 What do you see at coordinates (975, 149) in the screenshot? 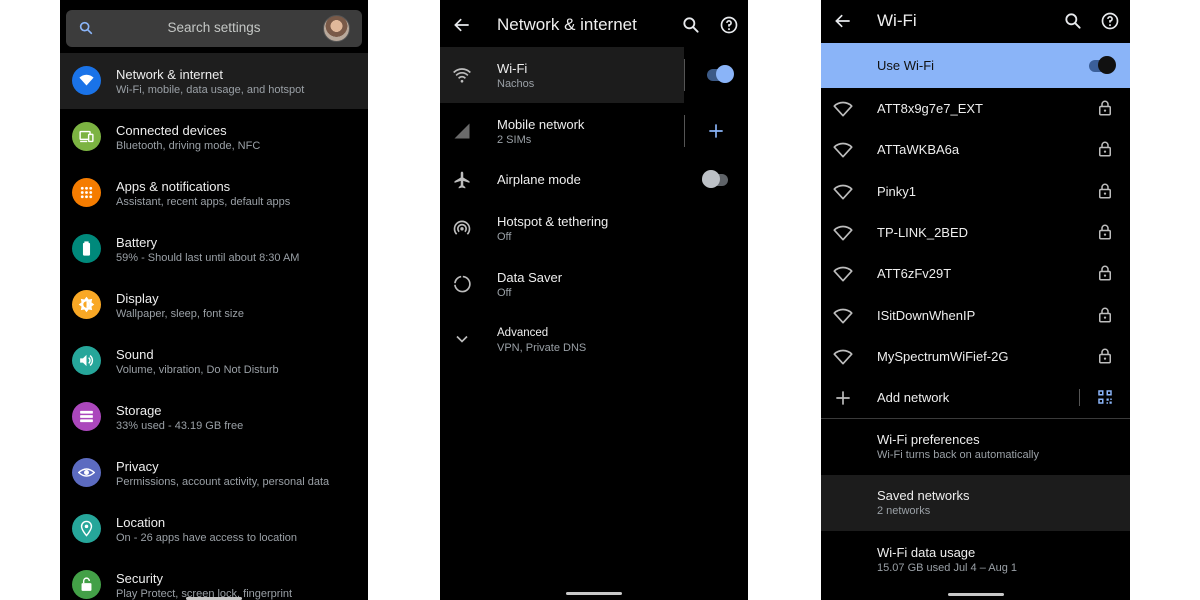
I see `wifi-network-row: ATTaWKBA6a` at bounding box center [975, 149].